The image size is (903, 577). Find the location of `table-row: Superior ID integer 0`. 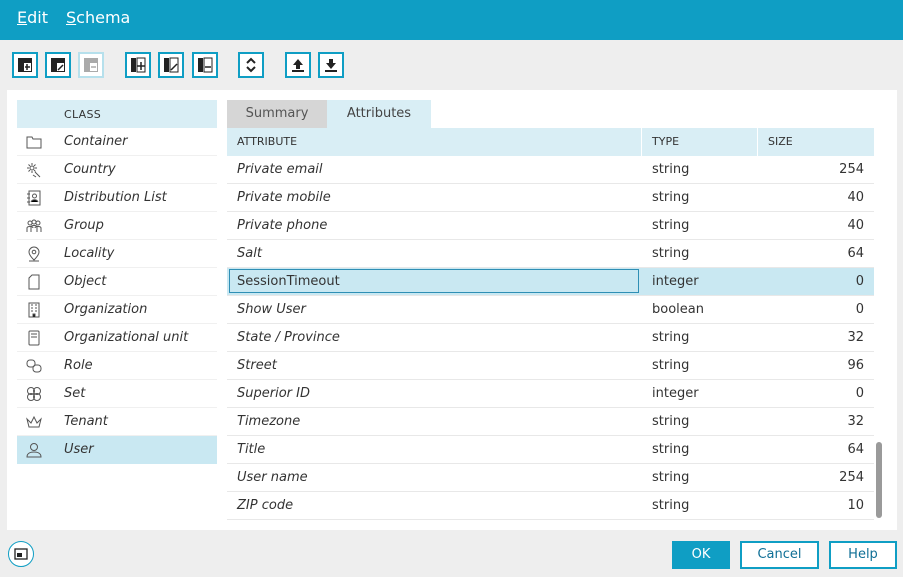

table-row: Superior ID integer 0 is located at coordinates (550, 394).